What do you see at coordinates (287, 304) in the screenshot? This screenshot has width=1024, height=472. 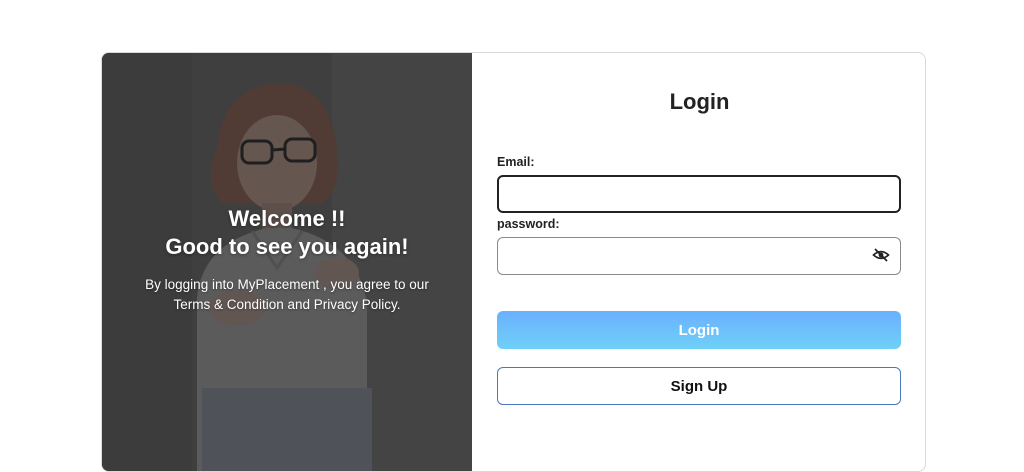 I see `terms-notice-line2: Terms & Condition and Privacy Policy.` at bounding box center [287, 304].